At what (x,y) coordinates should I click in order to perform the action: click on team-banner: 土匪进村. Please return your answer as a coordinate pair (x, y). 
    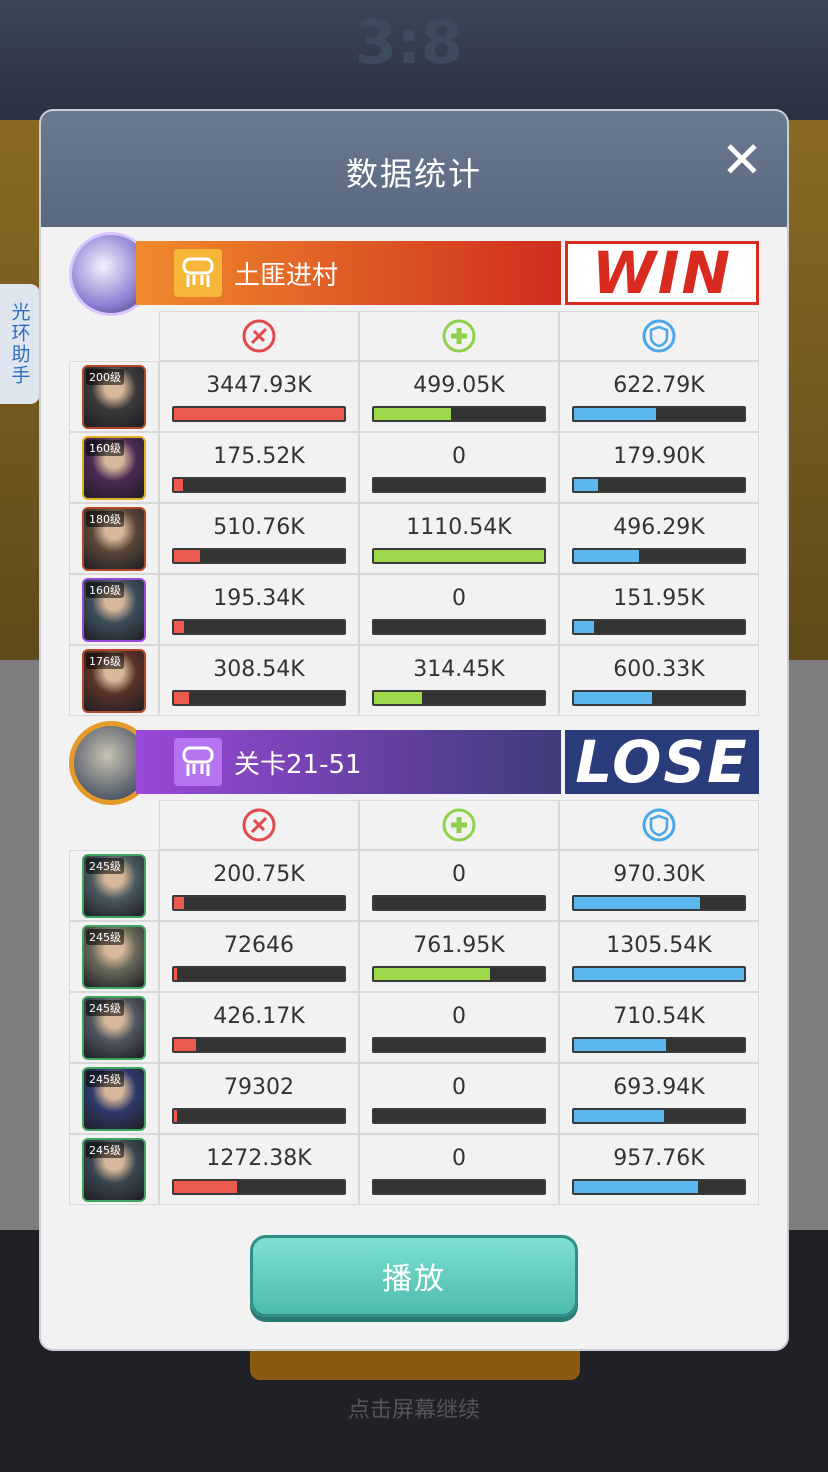
    Looking at the image, I should click on (348, 273).